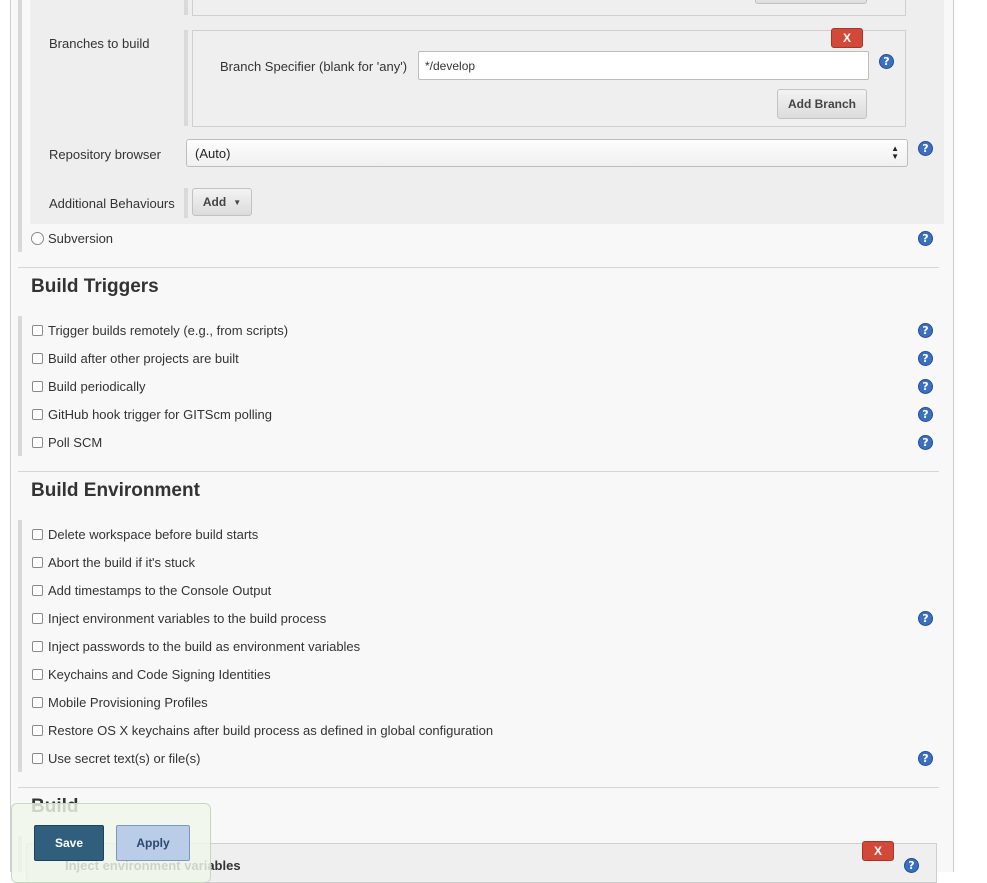 This screenshot has width=987, height=883. Describe the element at coordinates (37, 618) in the screenshot. I see `inject-env-checkbox` at that location.